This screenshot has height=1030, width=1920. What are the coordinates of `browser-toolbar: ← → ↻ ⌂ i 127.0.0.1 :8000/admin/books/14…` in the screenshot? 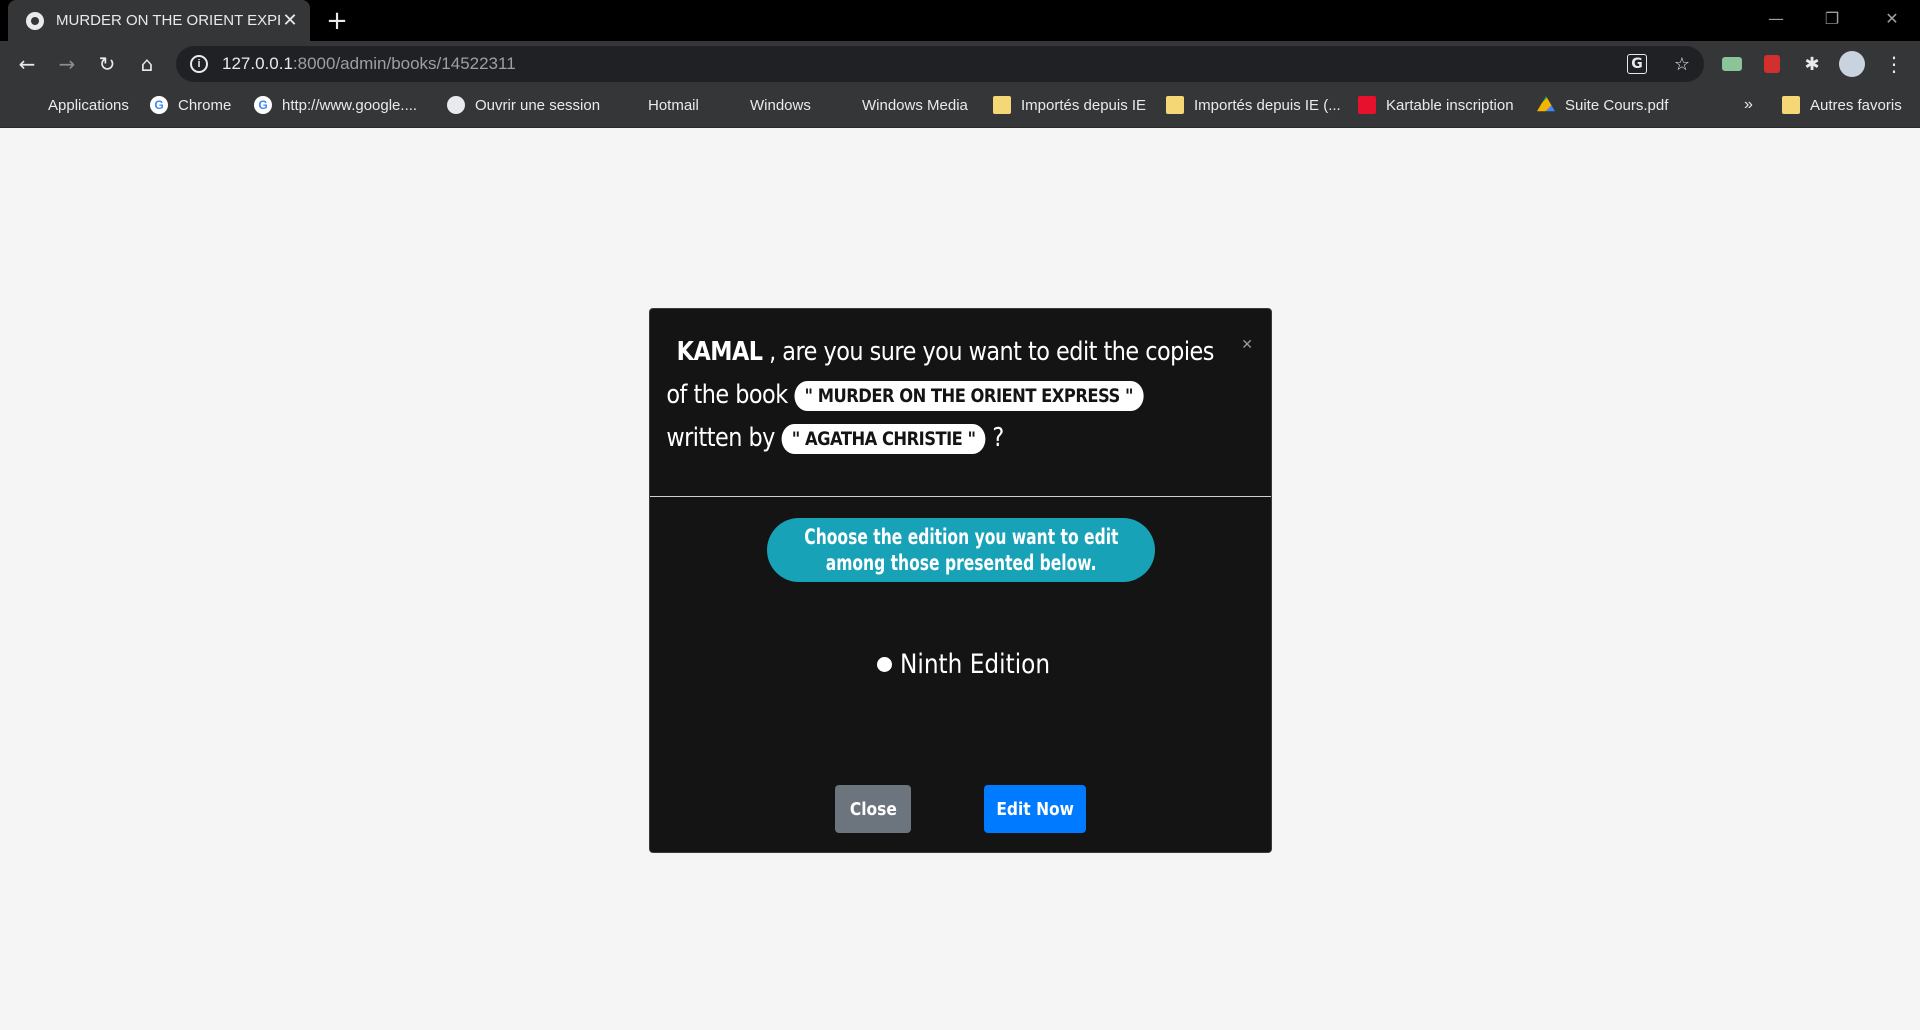 It's located at (960, 64).